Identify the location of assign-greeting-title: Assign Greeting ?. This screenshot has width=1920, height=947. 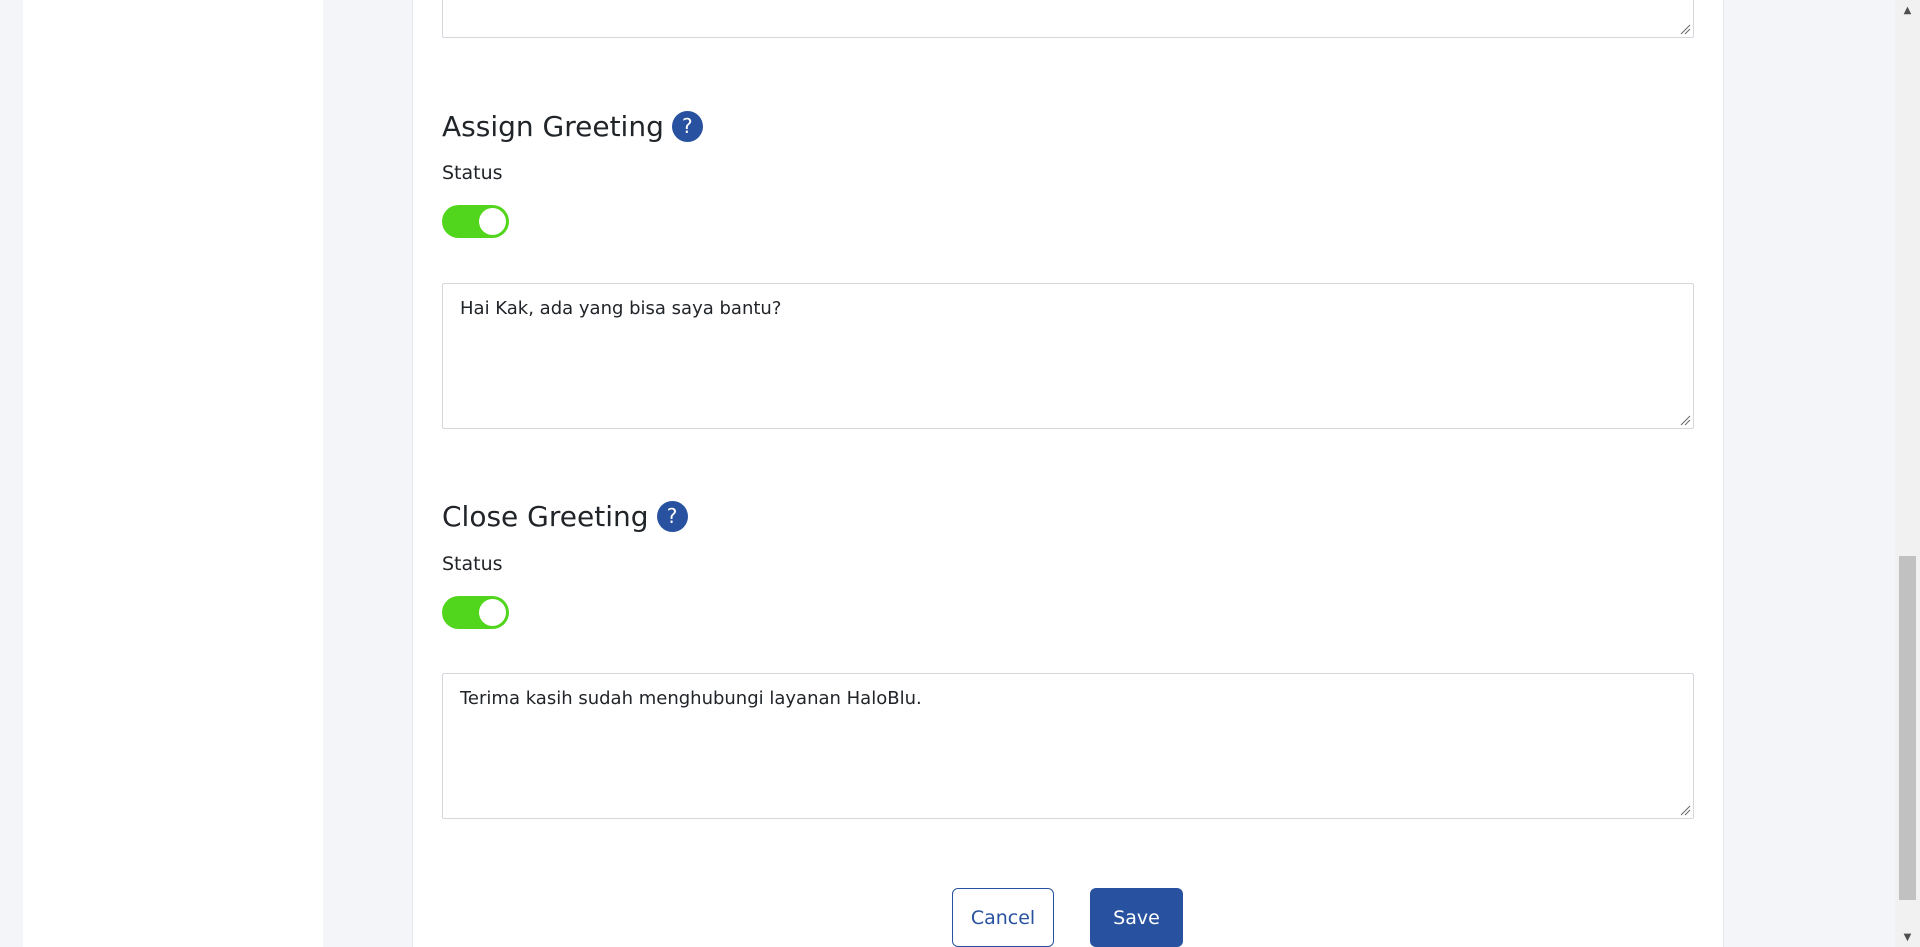
(572, 126).